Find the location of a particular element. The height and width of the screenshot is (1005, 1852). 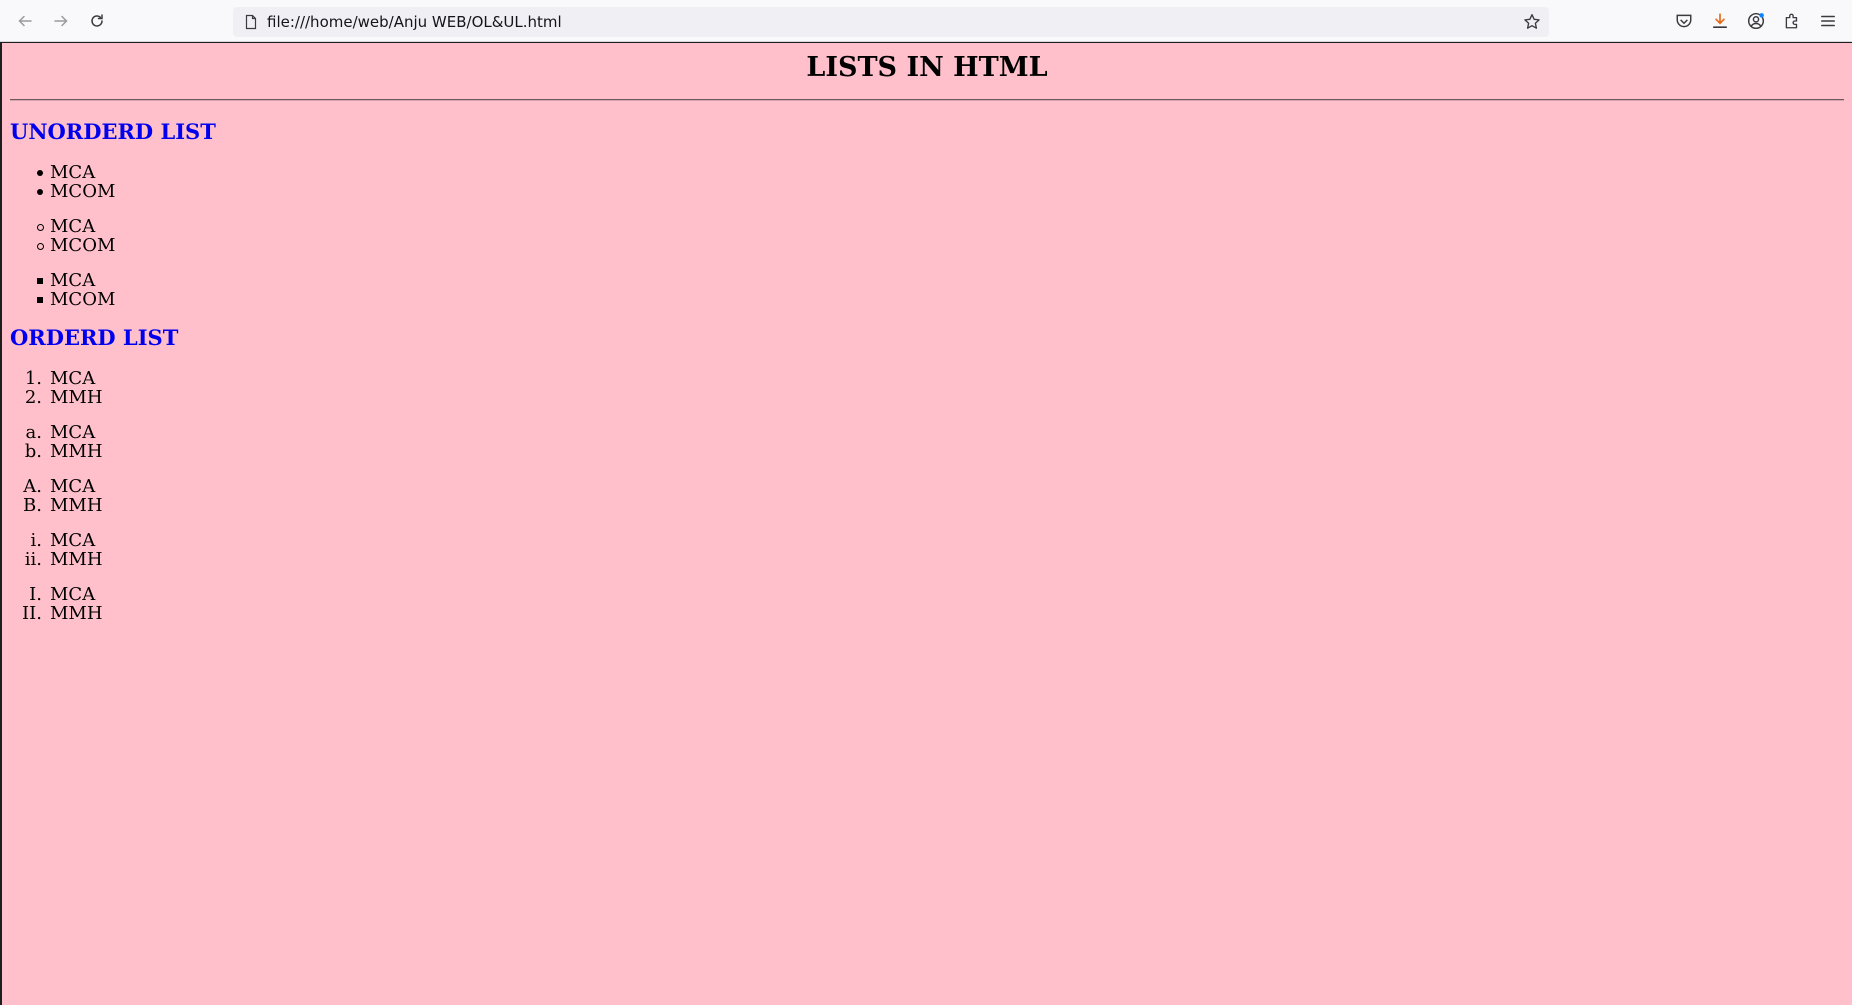

account-button is located at coordinates (1756, 21).